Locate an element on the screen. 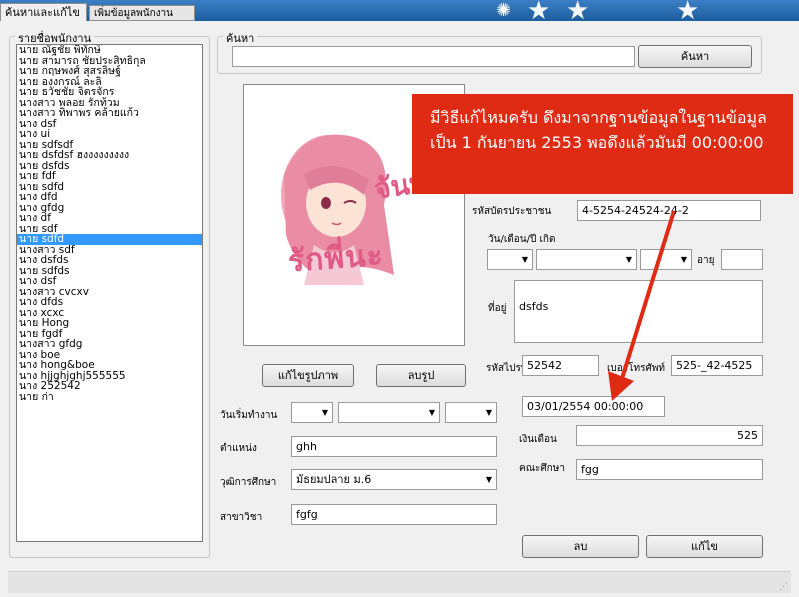 Image resolution: width=799 pixels, height=597 pixels. list-item: นาย Hong is located at coordinates (109, 323).